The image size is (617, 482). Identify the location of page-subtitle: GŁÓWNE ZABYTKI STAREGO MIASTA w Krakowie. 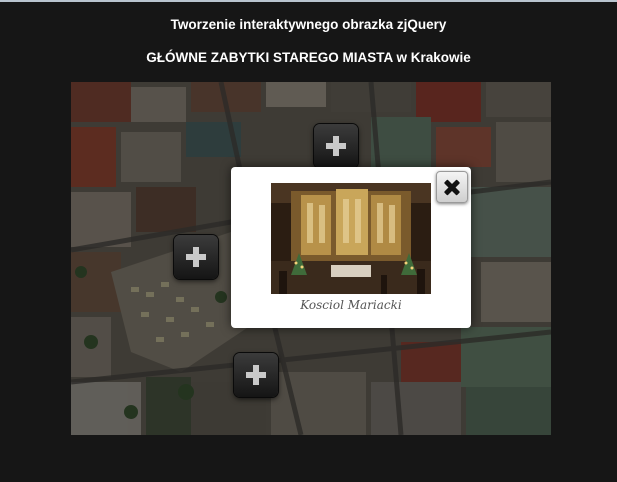
(308, 57).